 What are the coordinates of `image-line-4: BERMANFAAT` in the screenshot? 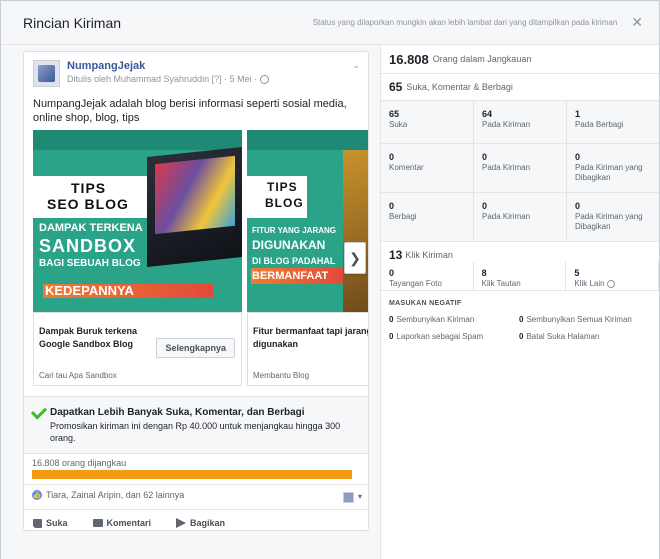 It's located at (290, 276).